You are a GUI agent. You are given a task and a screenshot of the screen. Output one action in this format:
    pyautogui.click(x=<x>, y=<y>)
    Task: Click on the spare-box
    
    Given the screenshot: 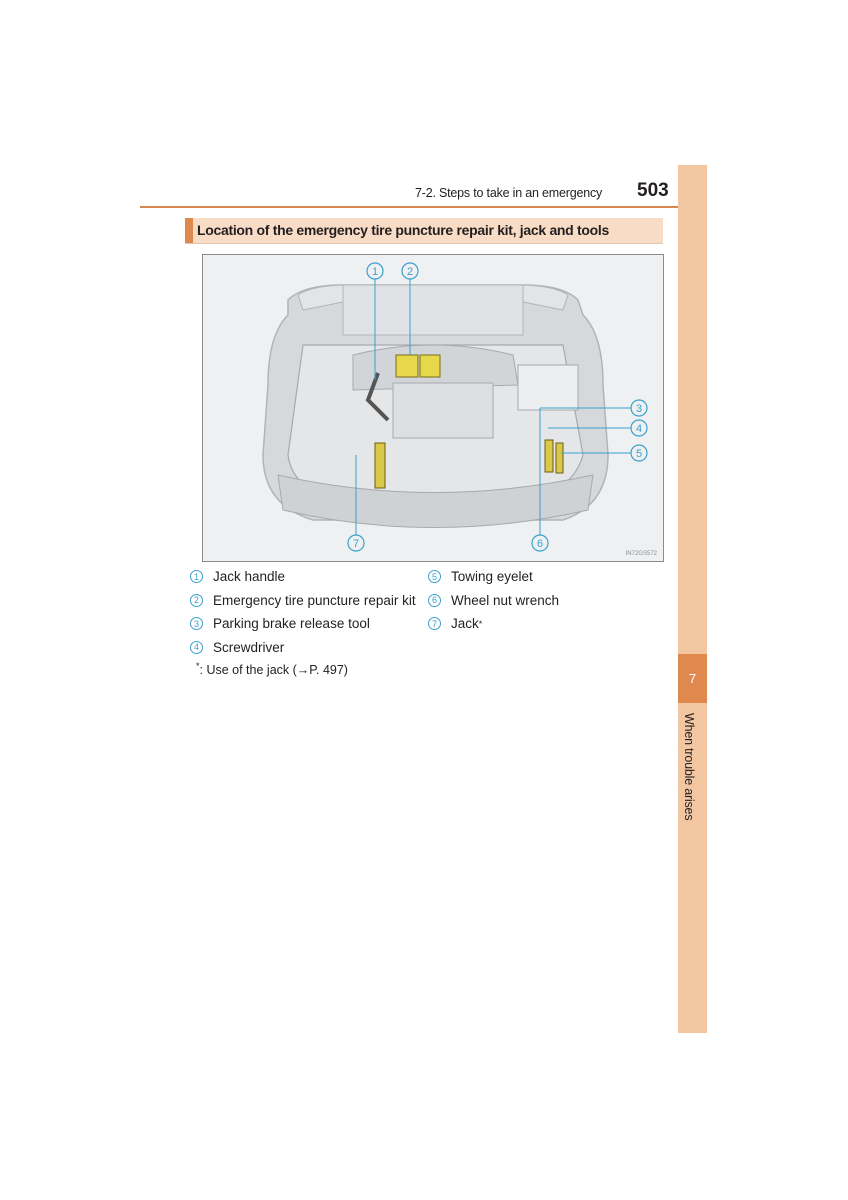 What is the action you would take?
    pyautogui.click(x=443, y=410)
    